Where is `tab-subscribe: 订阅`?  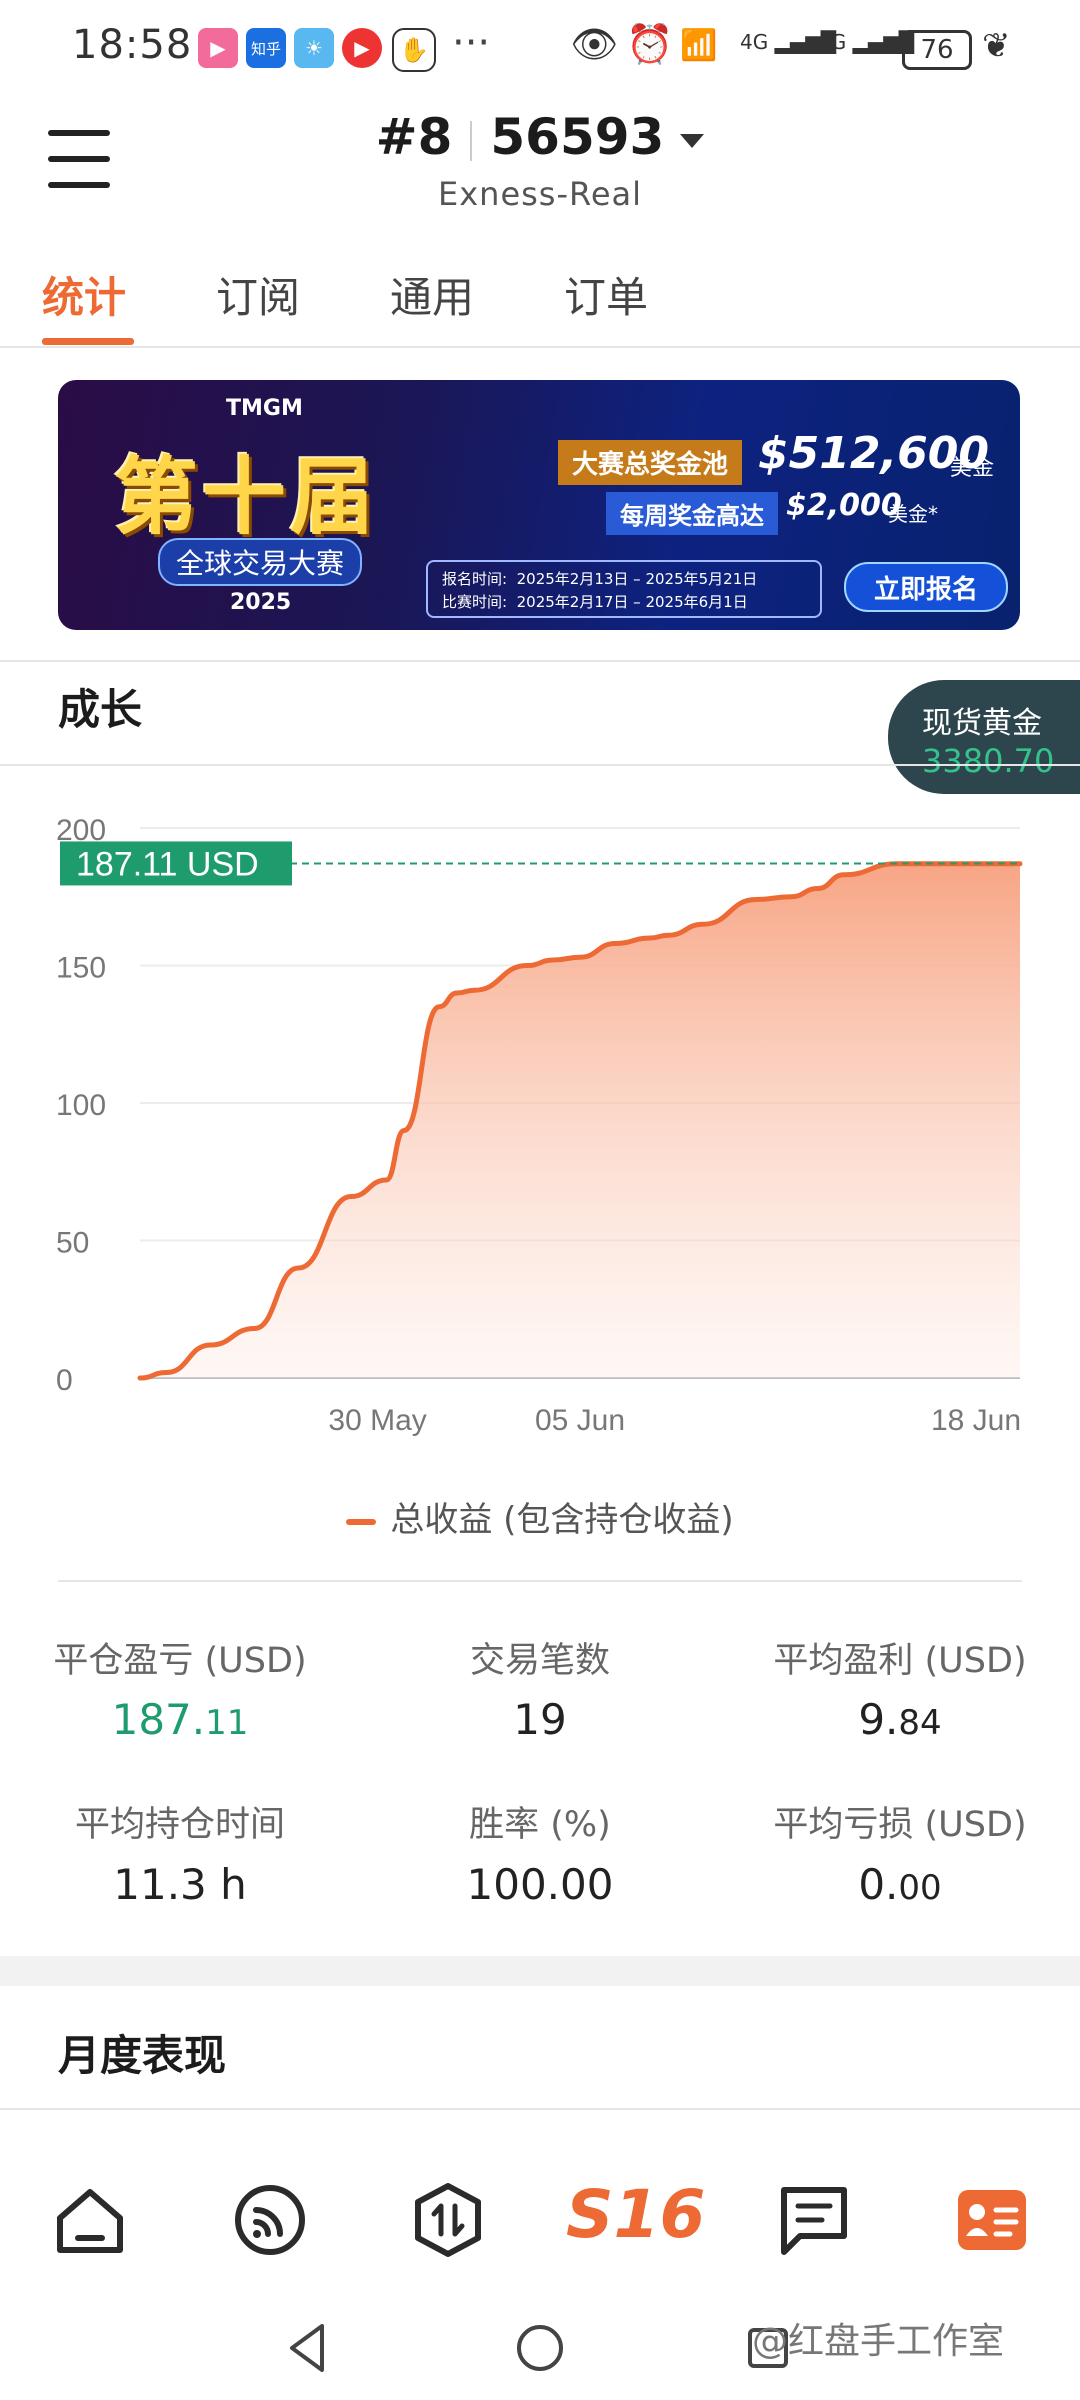 tab-subscribe: 订阅 is located at coordinates (258, 294).